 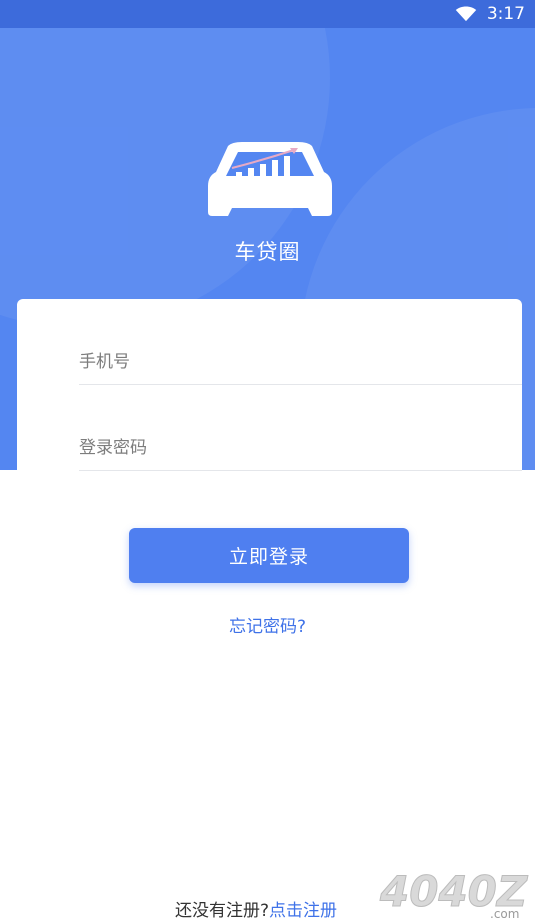 I want to click on register-link: 点击注册, so click(x=303, y=911).